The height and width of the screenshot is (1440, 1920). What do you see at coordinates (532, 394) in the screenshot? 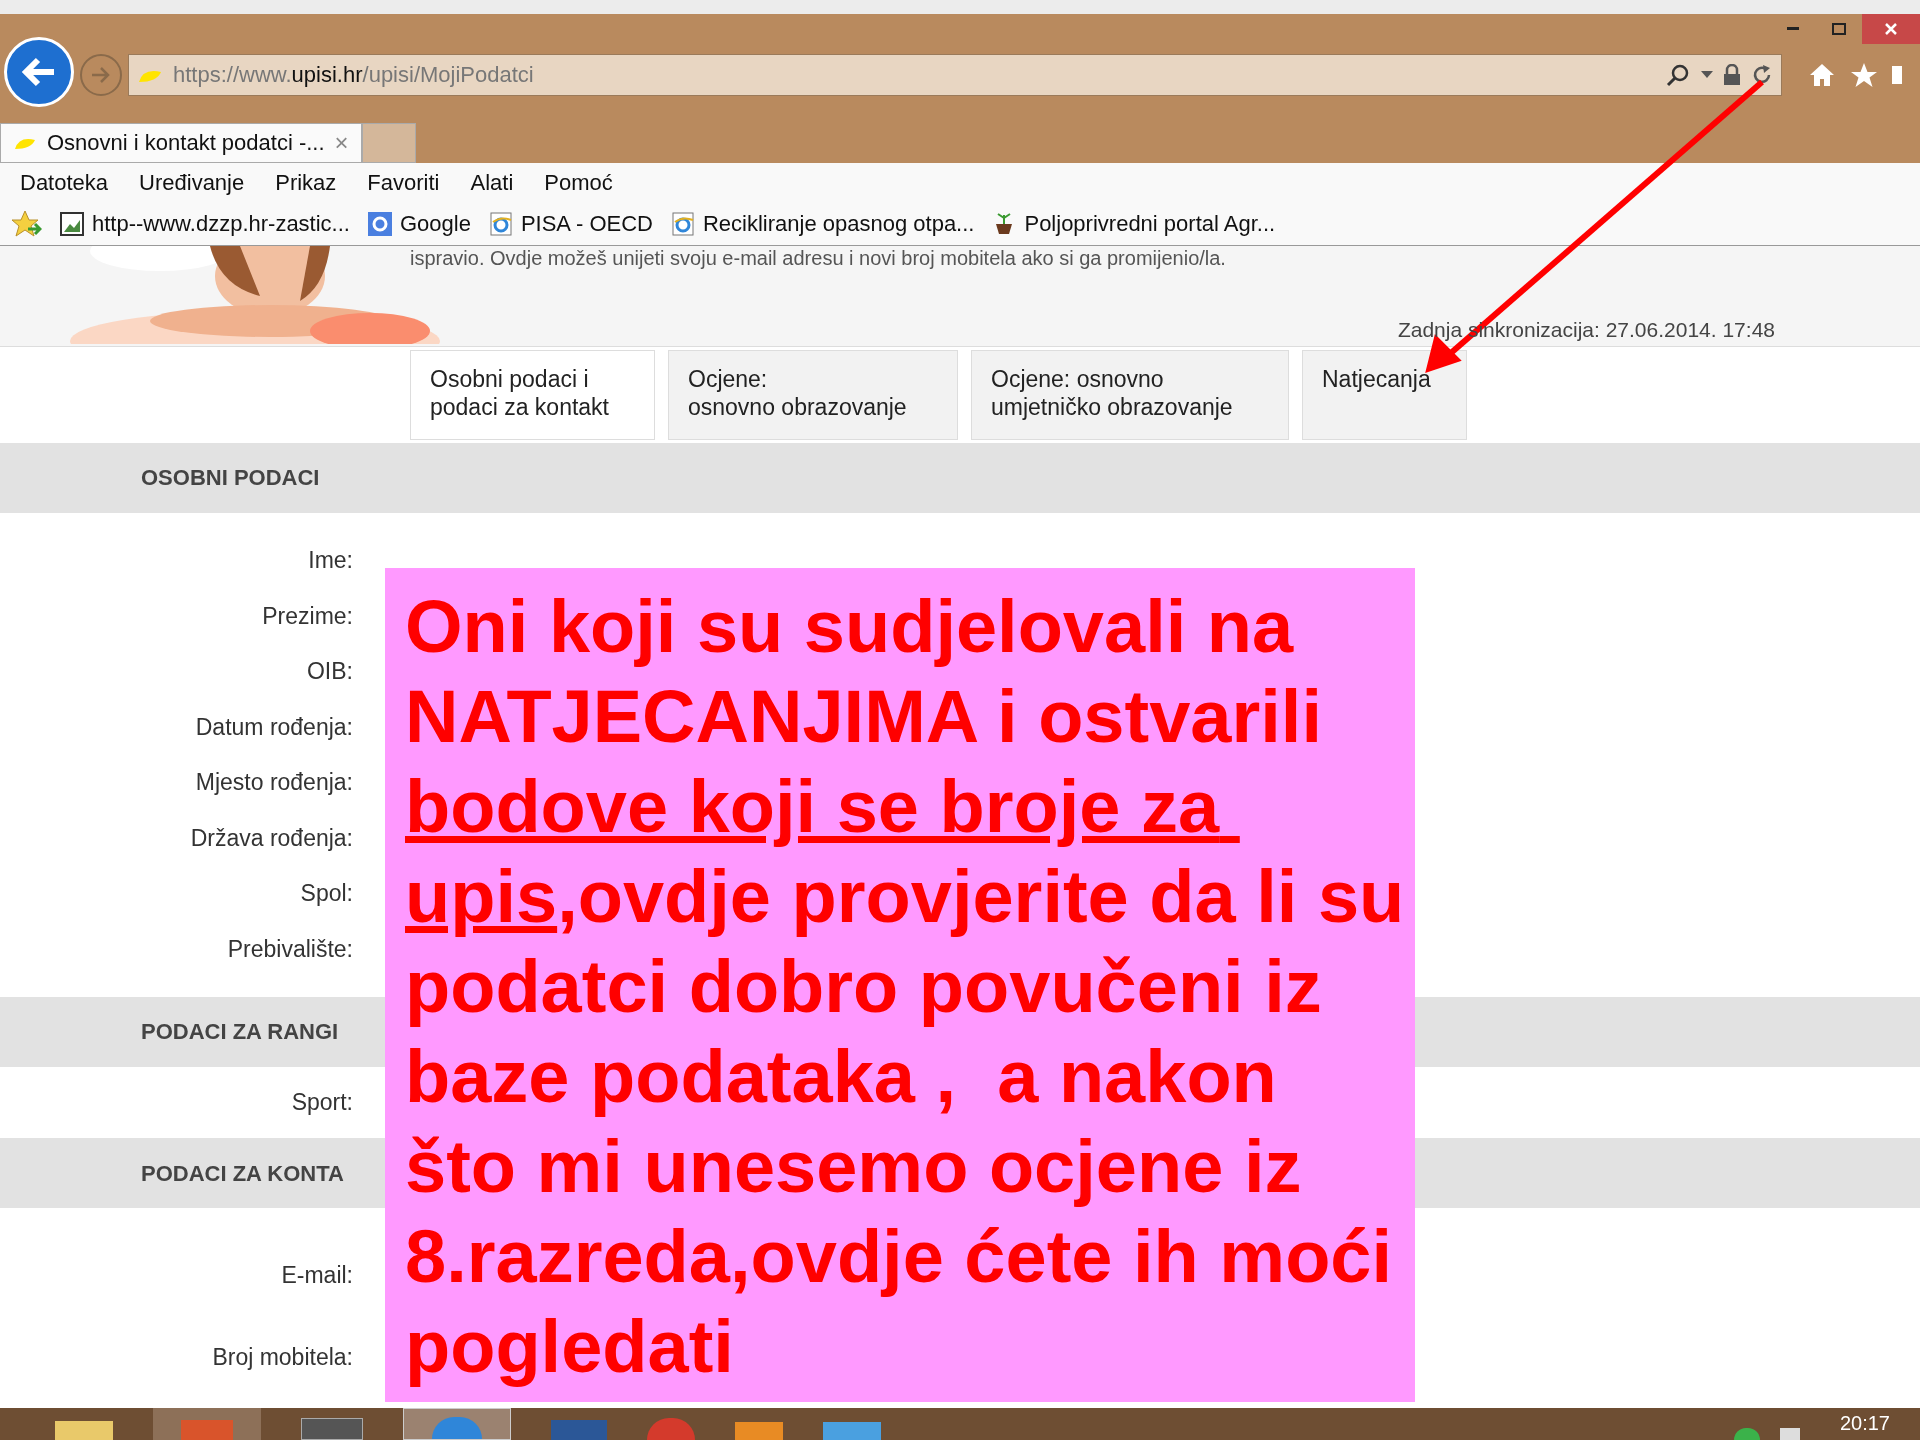
I see `nav-tab: Osobni podaci i podaci za kontakt` at bounding box center [532, 394].